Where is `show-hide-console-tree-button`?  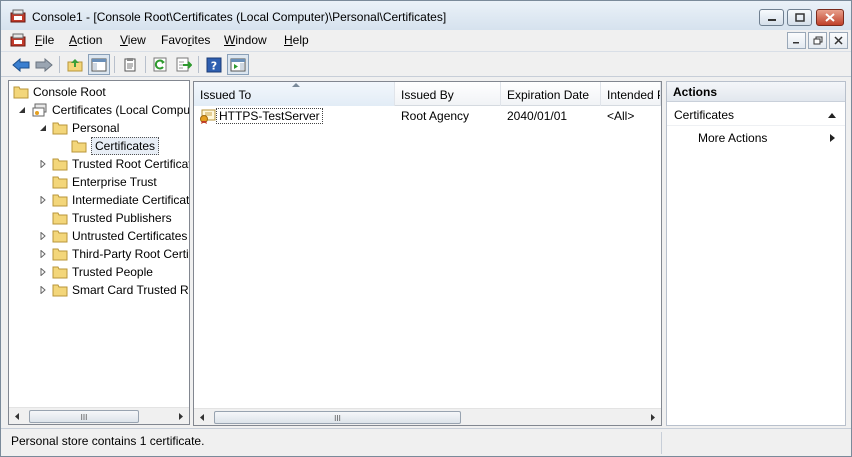 show-hide-console-tree-button is located at coordinates (99, 64).